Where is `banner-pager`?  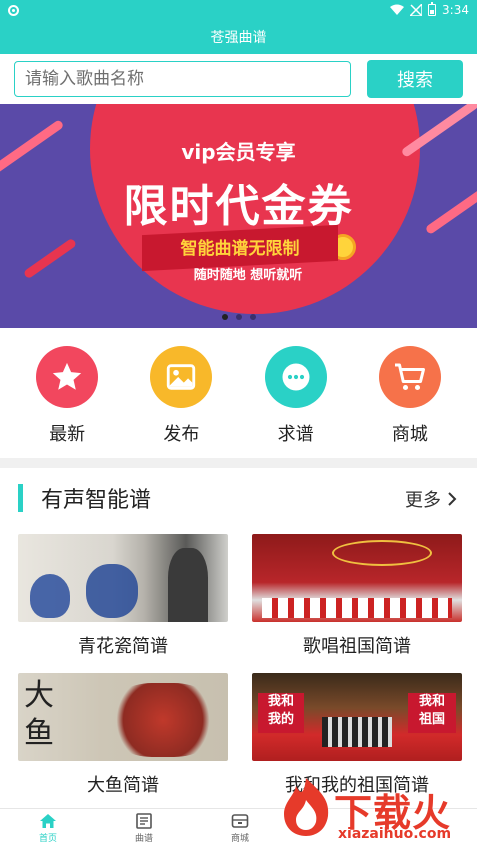
banner-pager is located at coordinates (238, 317).